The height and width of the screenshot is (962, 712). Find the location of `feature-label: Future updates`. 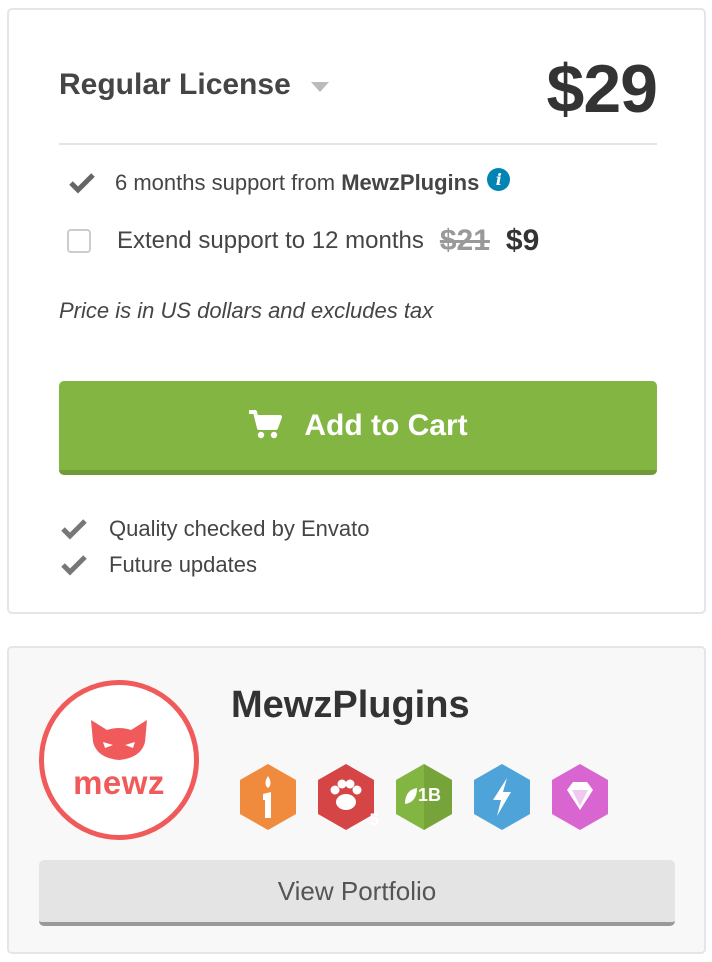

feature-label: Future updates is located at coordinates (183, 564).